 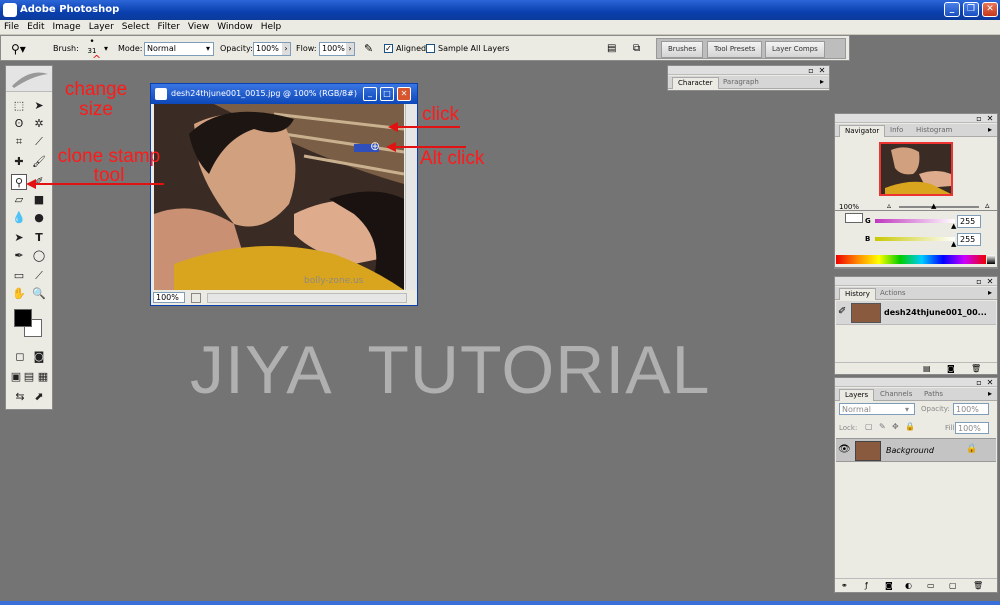 What do you see at coordinates (893, 294) in the screenshot?
I see `tab-actions: Actions` at bounding box center [893, 294].